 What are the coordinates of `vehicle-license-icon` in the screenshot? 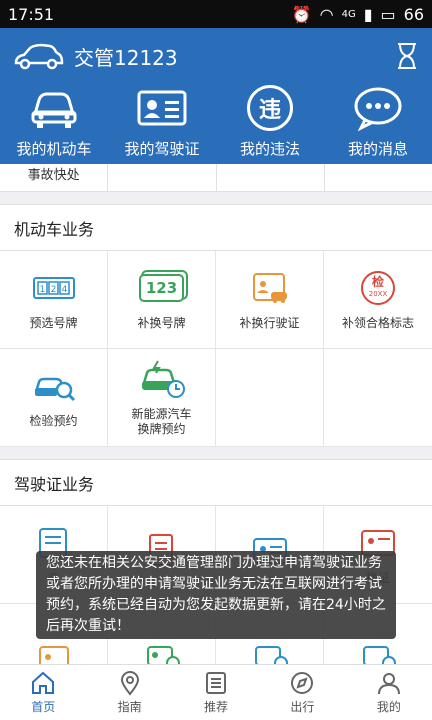 It's located at (269, 288).